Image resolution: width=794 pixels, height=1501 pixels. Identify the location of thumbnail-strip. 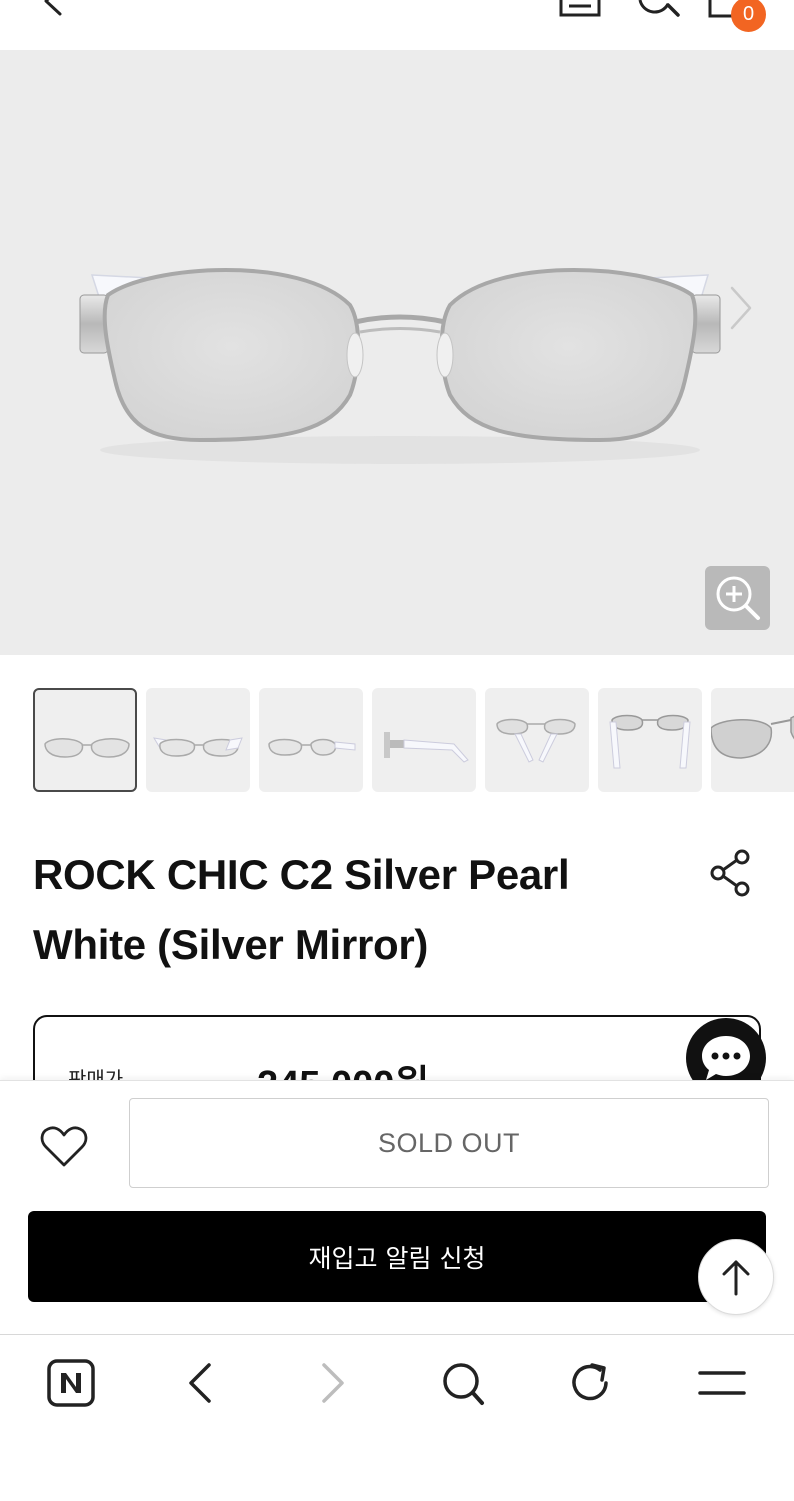
(413, 740).